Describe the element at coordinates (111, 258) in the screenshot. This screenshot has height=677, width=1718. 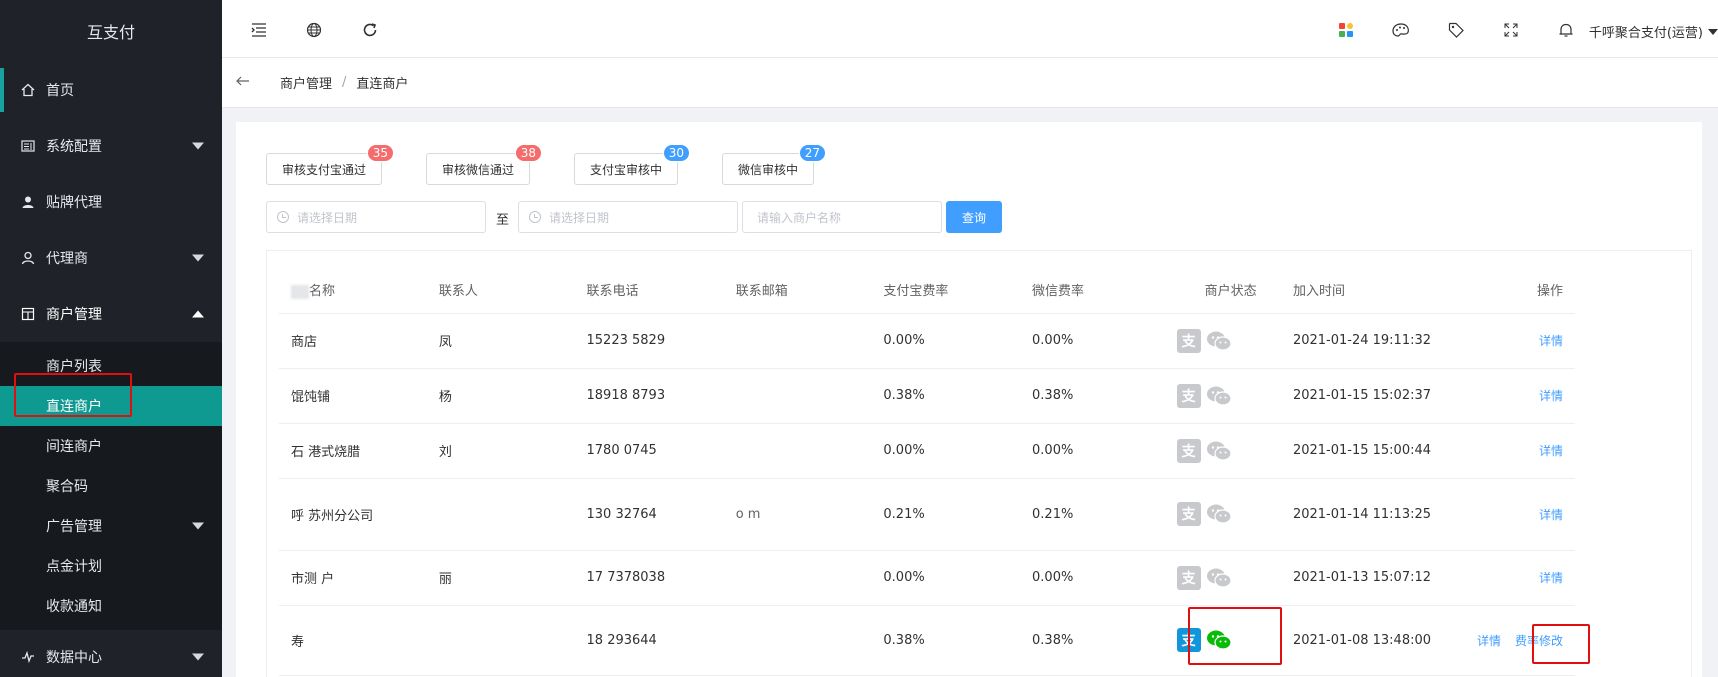
I see `sidebar-item-agent: 代理商` at that location.